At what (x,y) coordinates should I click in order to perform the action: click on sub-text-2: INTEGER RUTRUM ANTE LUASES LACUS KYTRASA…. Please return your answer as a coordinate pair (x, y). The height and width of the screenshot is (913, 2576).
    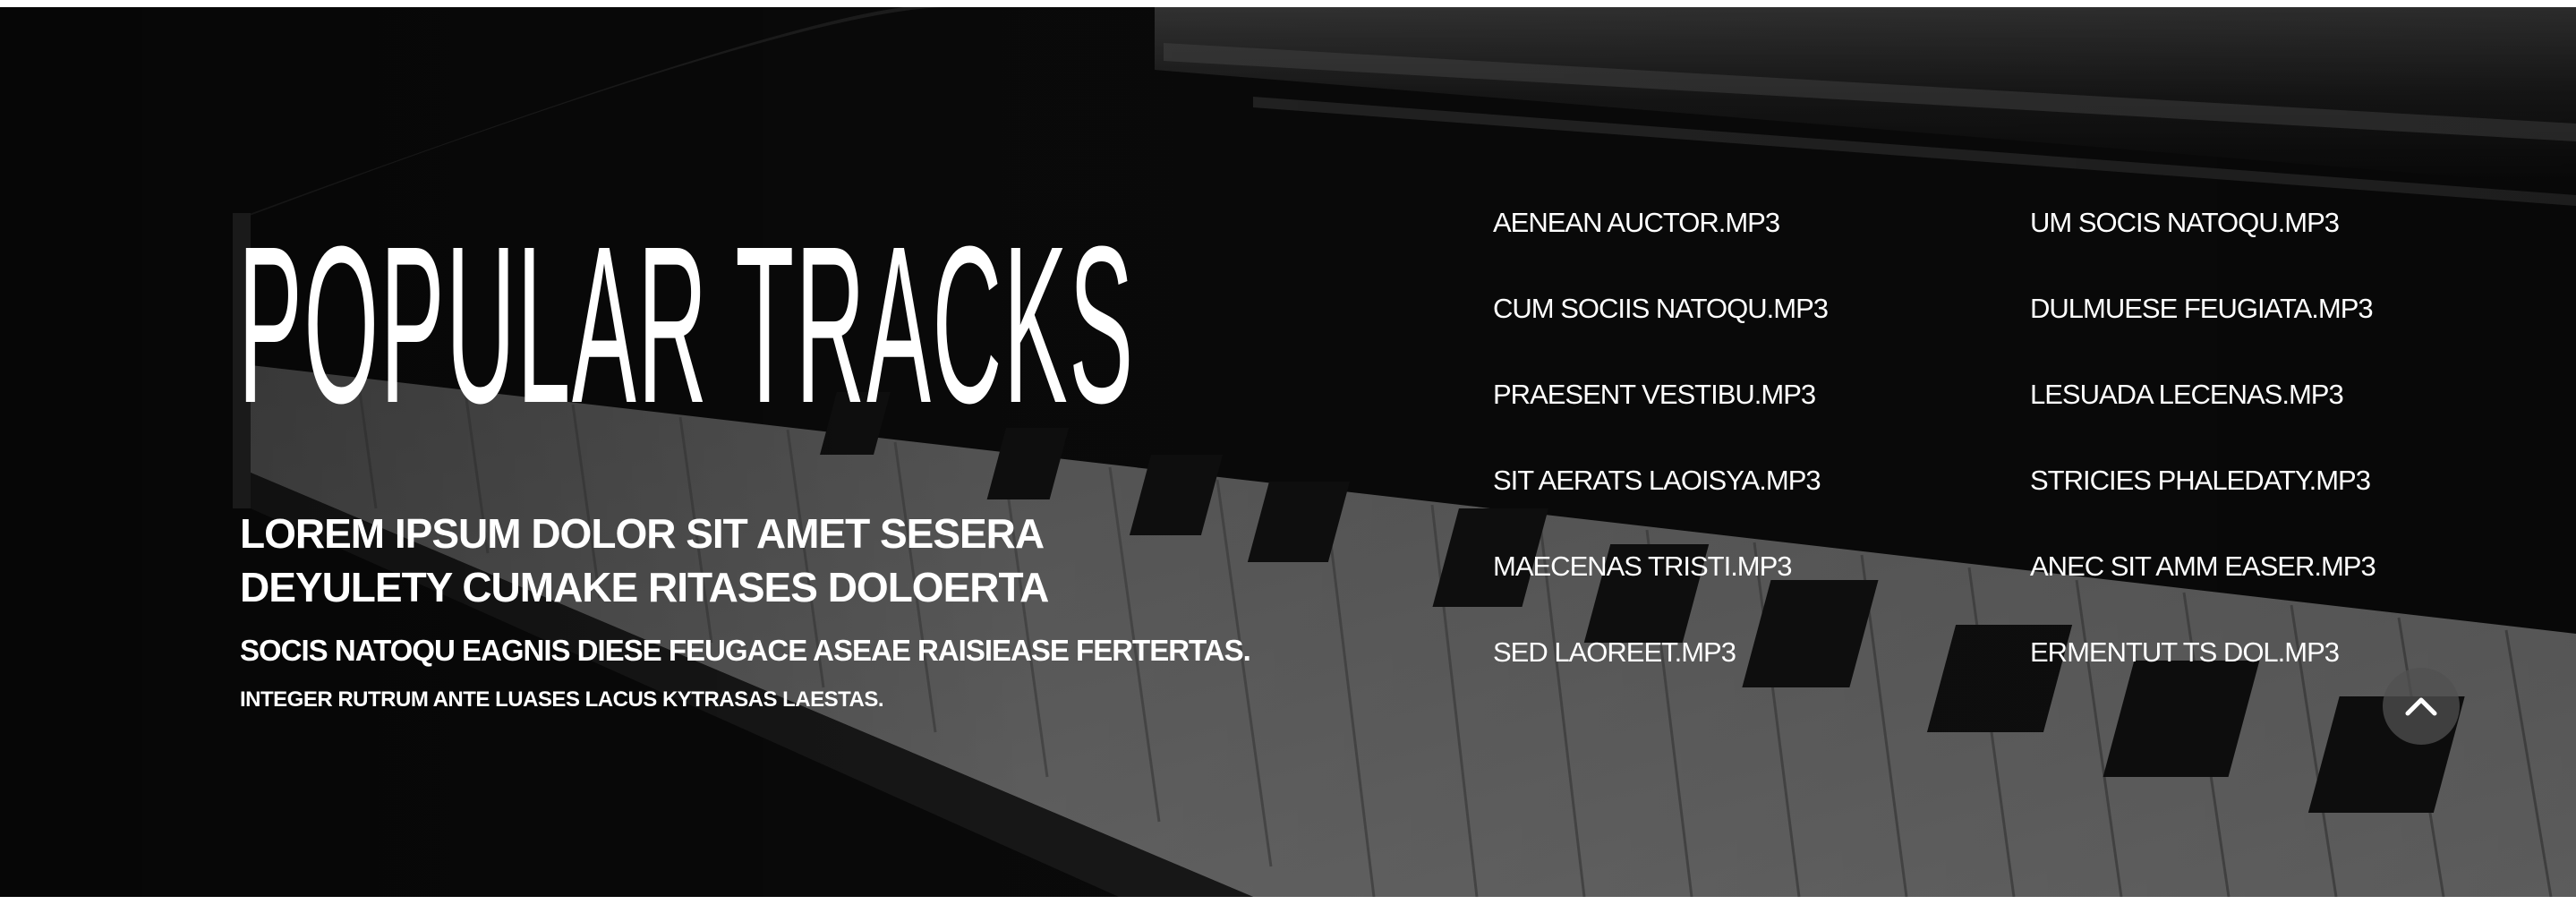
    Looking at the image, I should click on (562, 700).